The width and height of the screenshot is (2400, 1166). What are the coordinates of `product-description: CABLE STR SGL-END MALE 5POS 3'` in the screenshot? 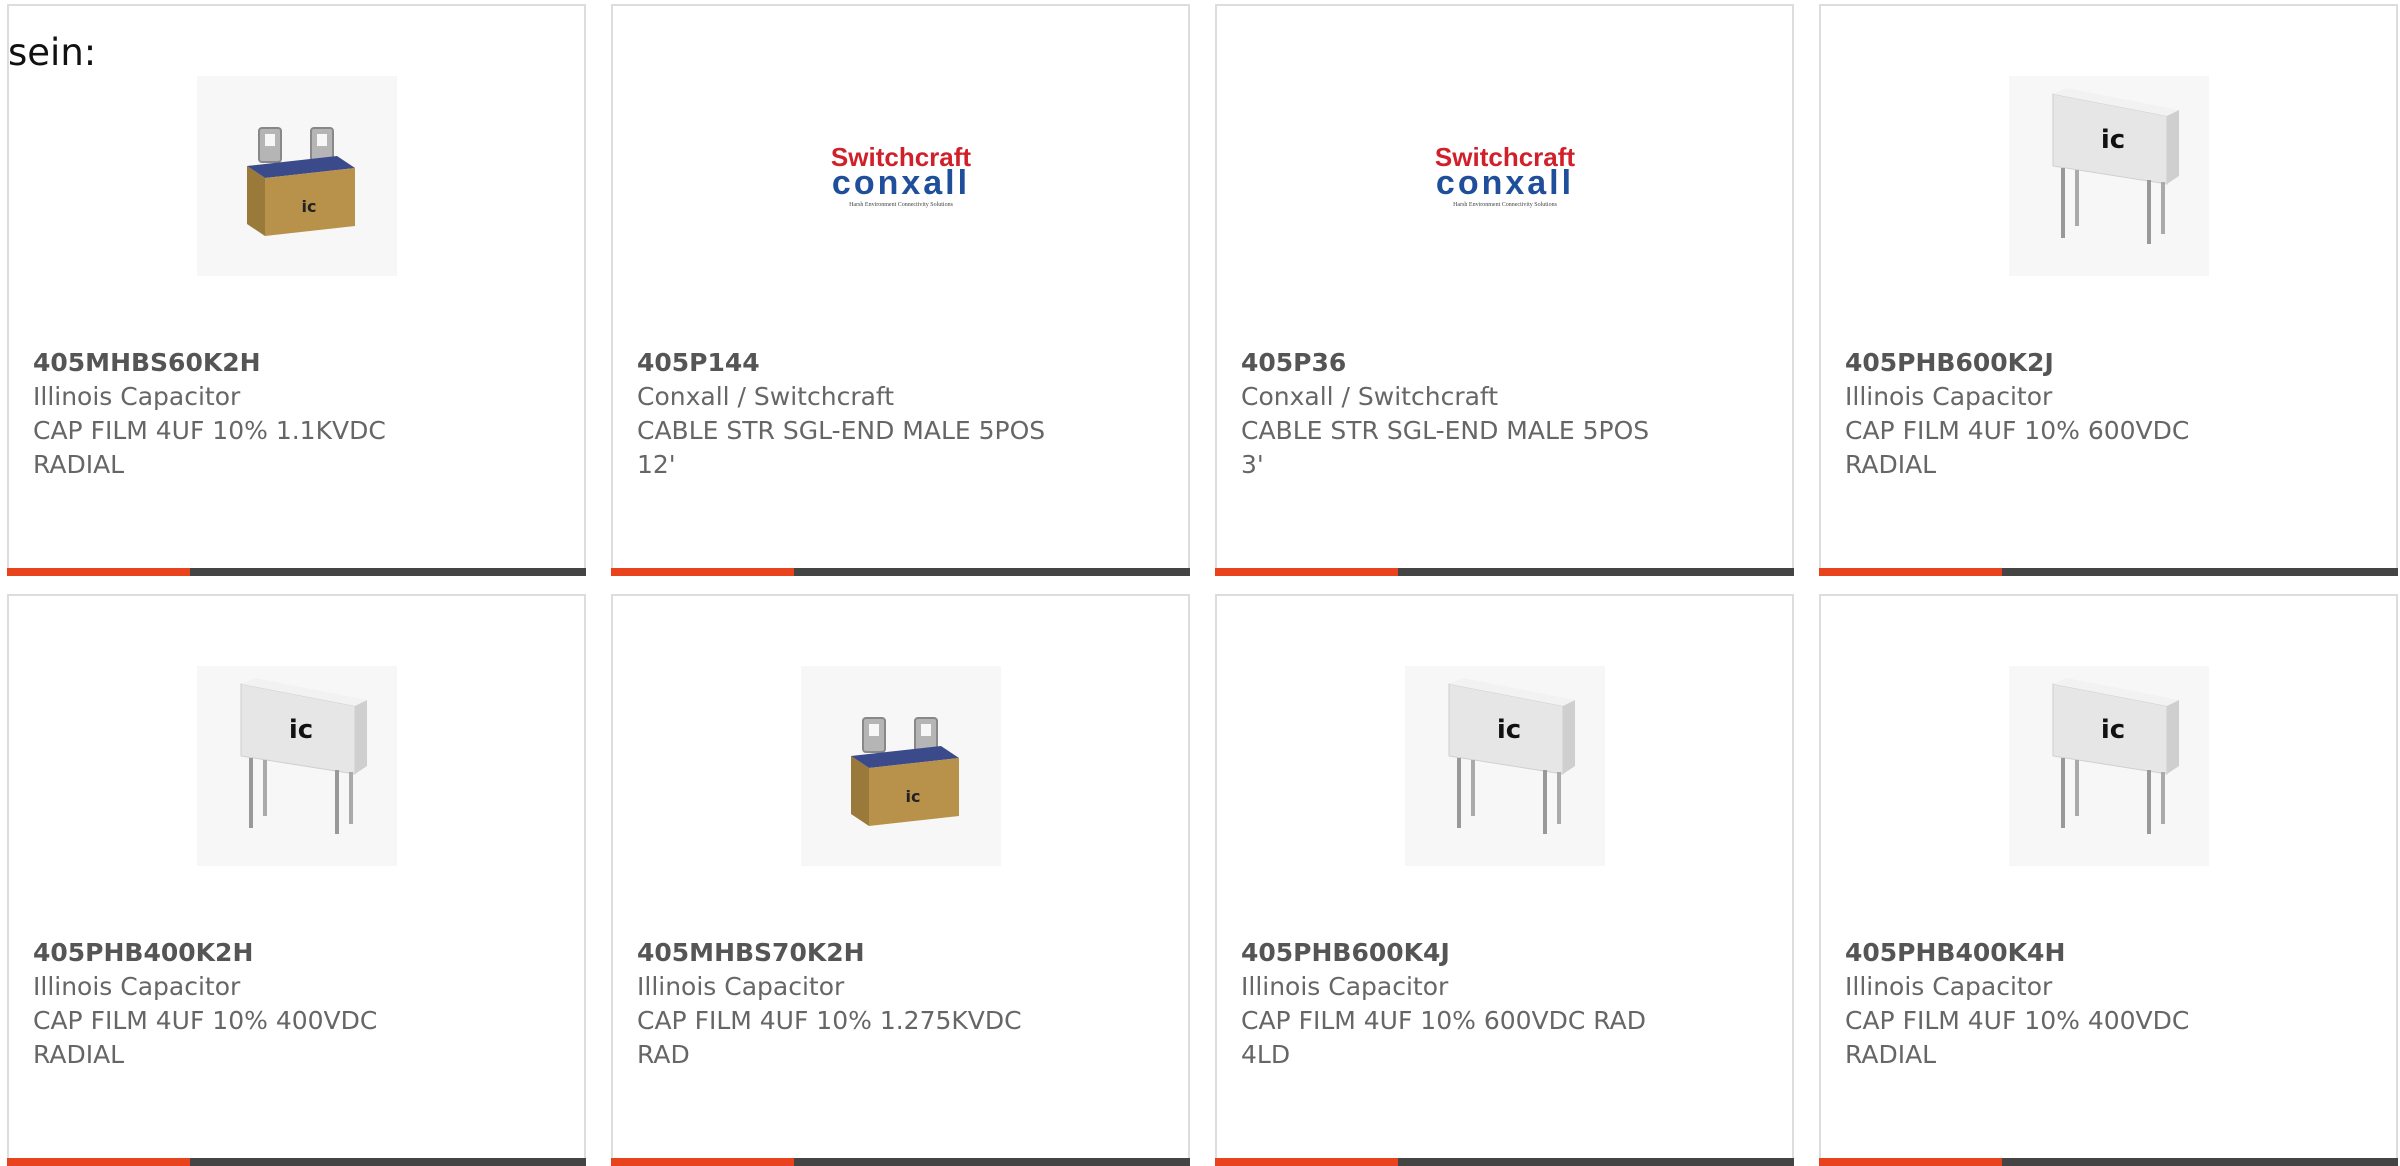 It's located at (1445, 447).